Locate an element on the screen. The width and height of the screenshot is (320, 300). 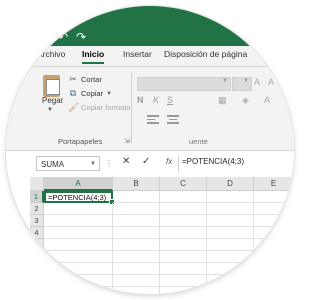
cut-button: ✂ Cortar is located at coordinates (85, 79).